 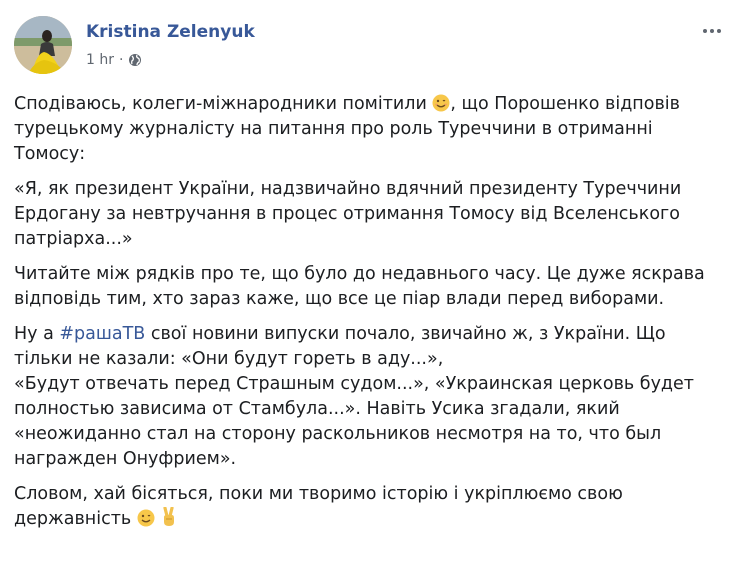 I want to click on hashtag-link: #рашаТВ, so click(x=102, y=334).